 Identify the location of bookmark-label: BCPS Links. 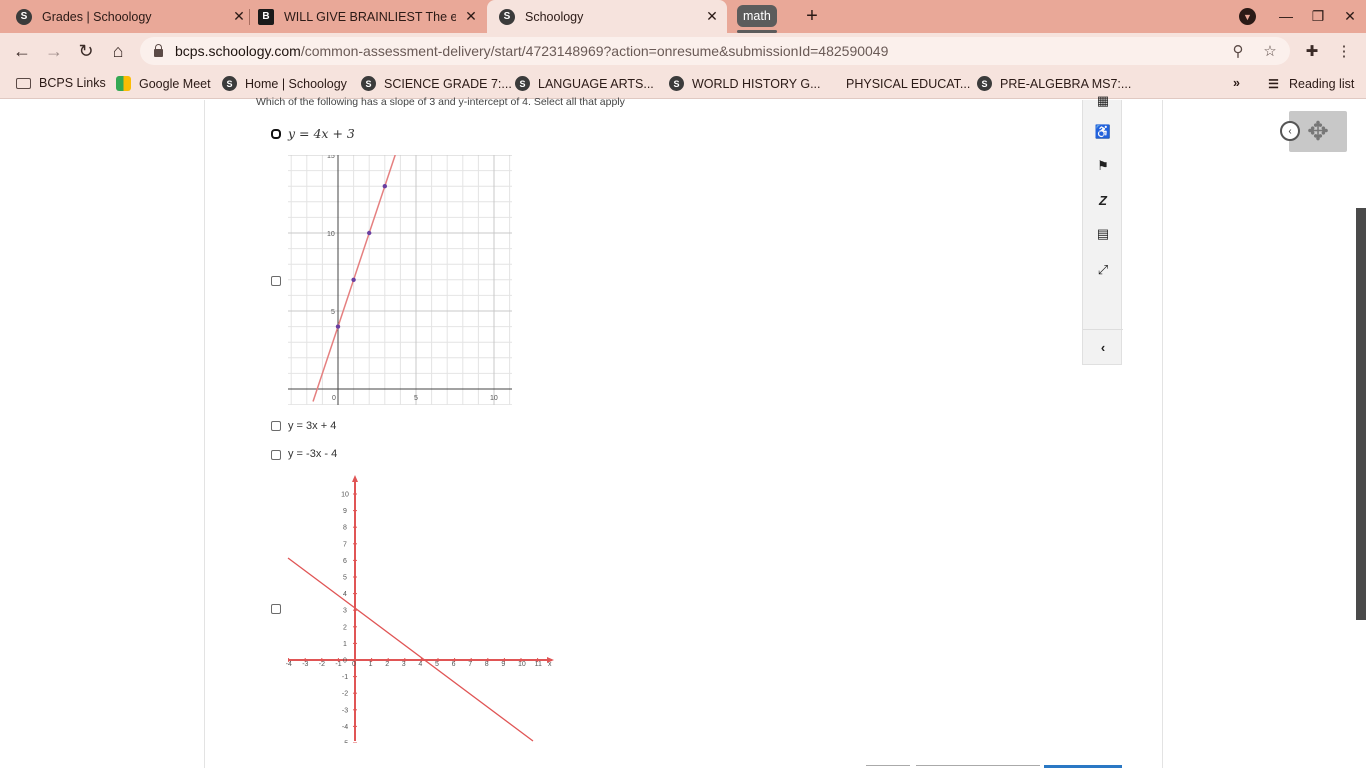
(72, 83).